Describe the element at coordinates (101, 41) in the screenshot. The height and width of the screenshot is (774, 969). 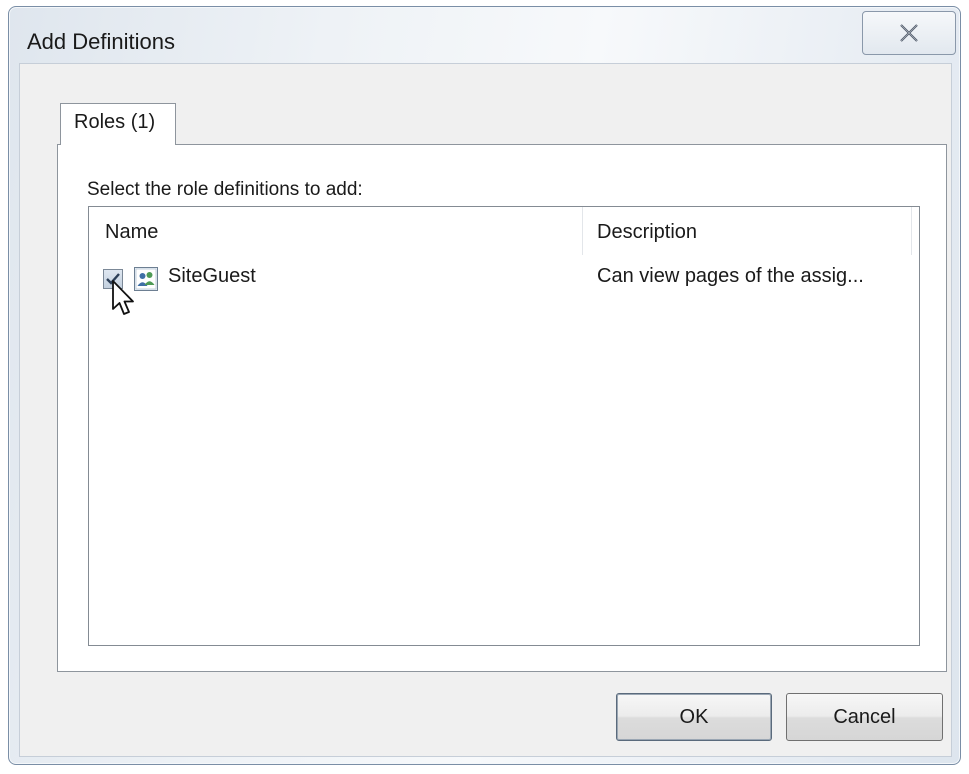
I see `dialog-title: Add Definitions` at that location.